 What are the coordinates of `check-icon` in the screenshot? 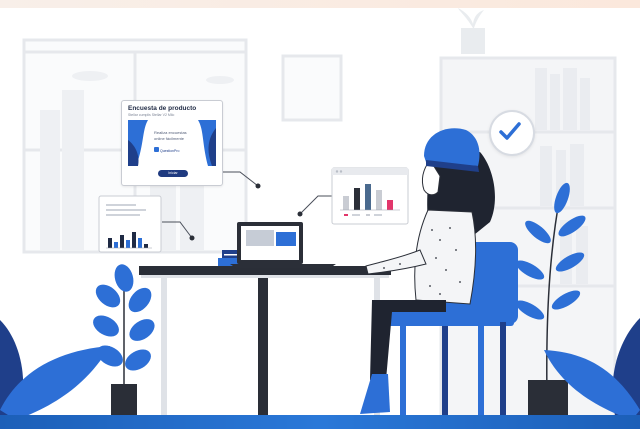 It's located at (510, 131).